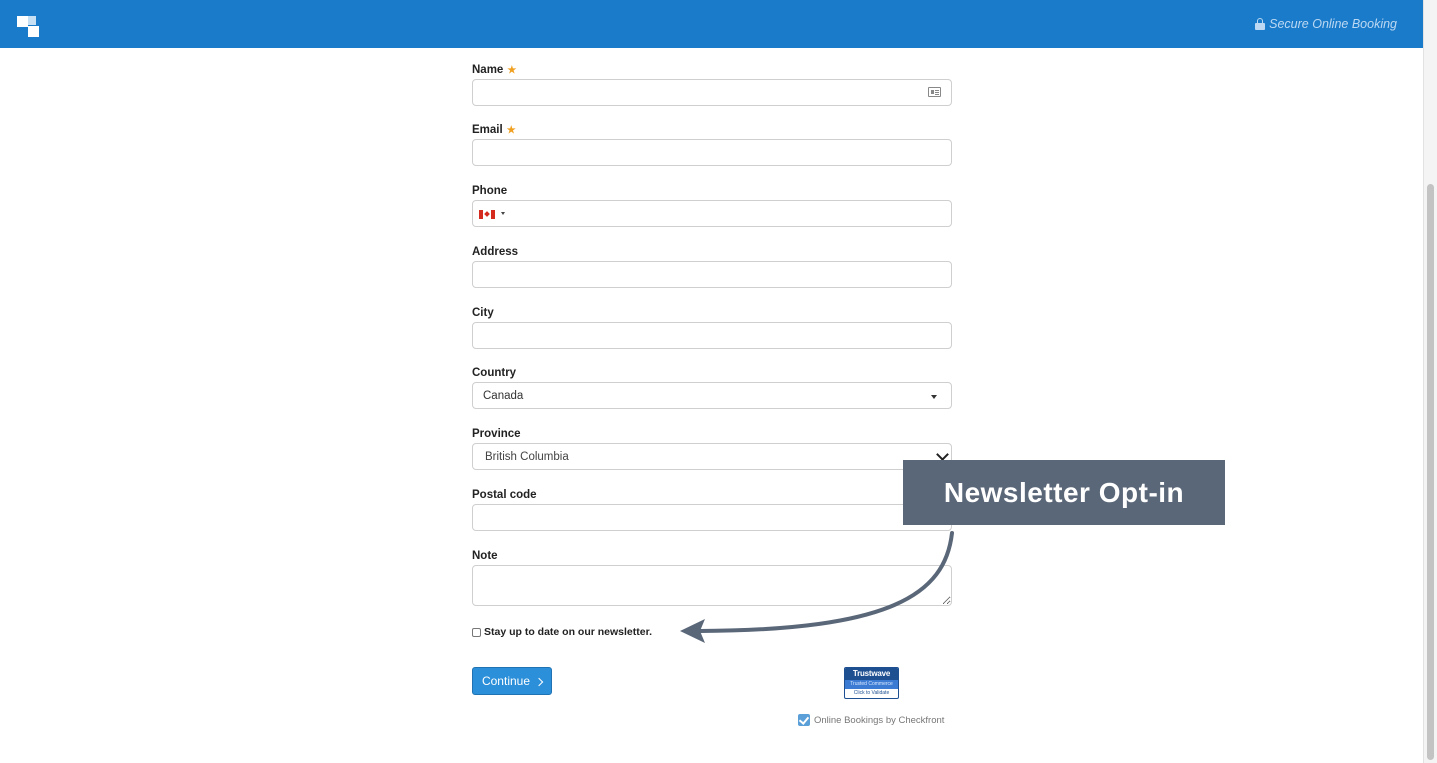  Describe the element at coordinates (712, 213) in the screenshot. I see `phone-input` at that location.